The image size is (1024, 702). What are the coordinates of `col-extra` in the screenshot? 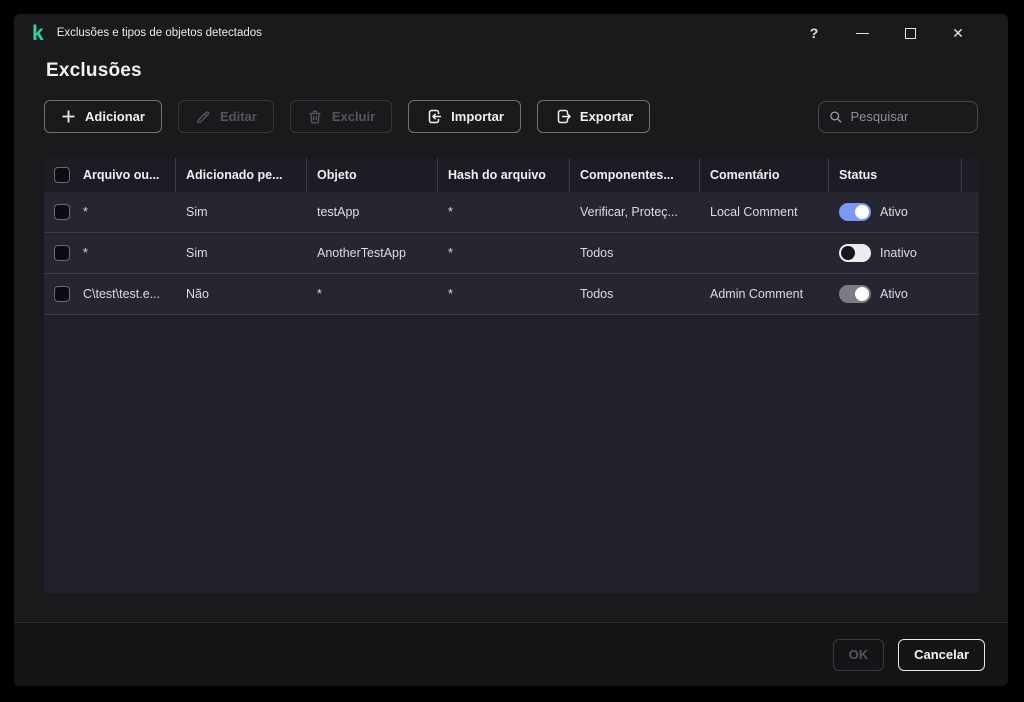 It's located at (971, 175).